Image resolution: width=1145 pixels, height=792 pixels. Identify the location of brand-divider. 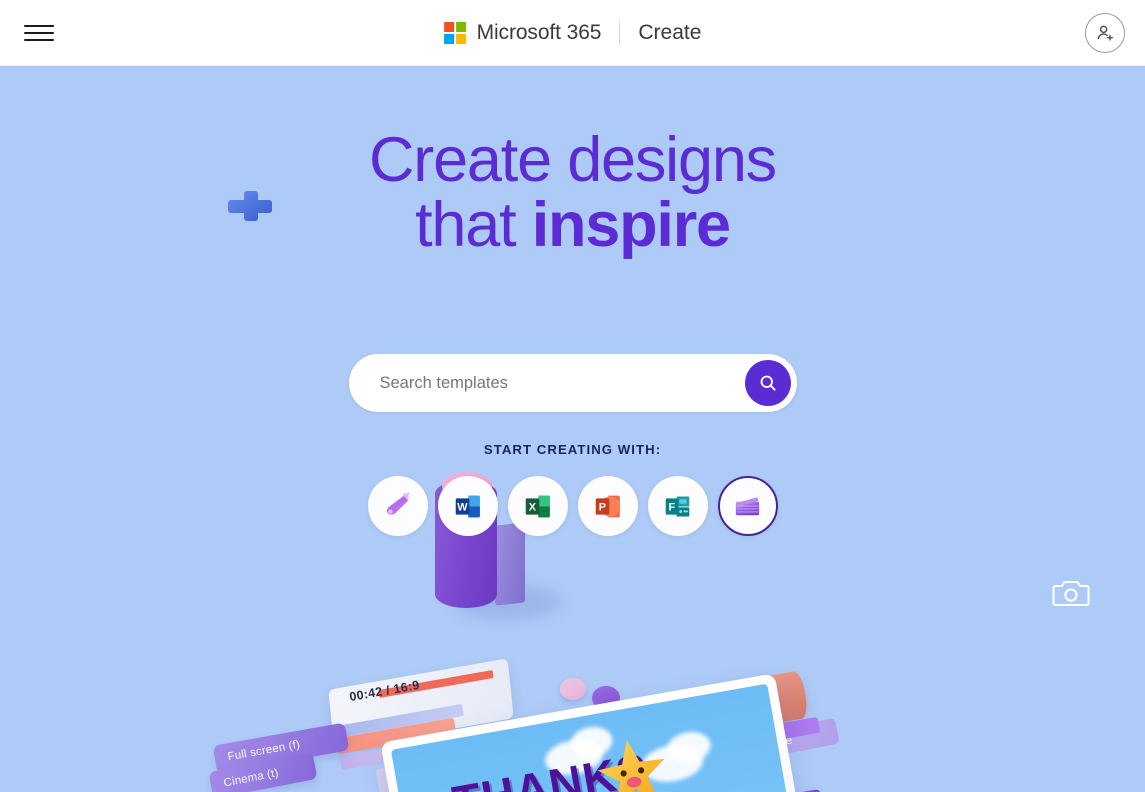
(620, 32).